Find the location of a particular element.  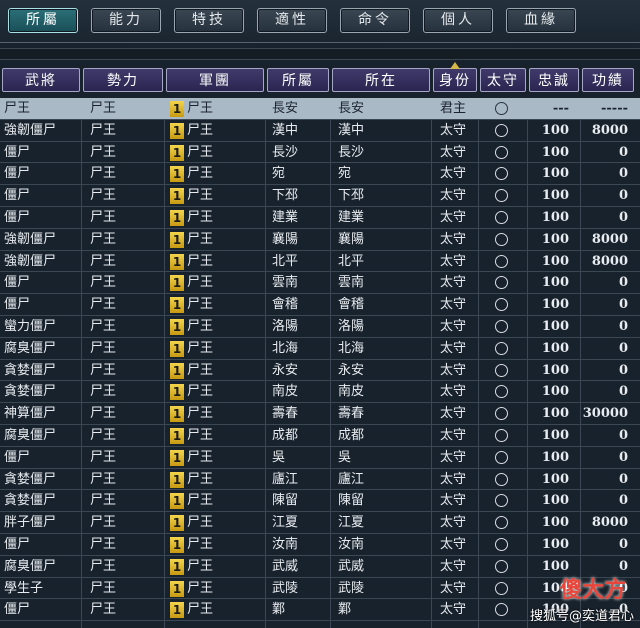

col-header-merit: 功績 is located at coordinates (608, 80).